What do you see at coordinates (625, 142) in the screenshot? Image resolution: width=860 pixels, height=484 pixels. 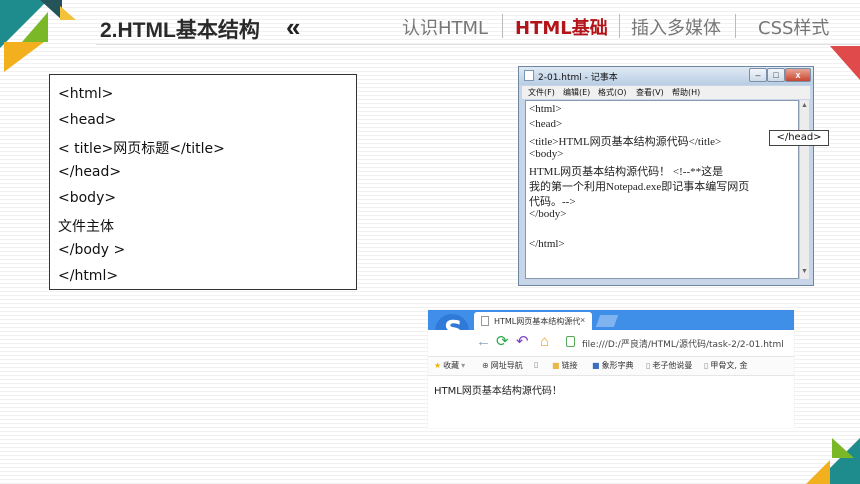 I see `notepad-line: <title>HTML网页基本结构源代码</title>` at bounding box center [625, 142].